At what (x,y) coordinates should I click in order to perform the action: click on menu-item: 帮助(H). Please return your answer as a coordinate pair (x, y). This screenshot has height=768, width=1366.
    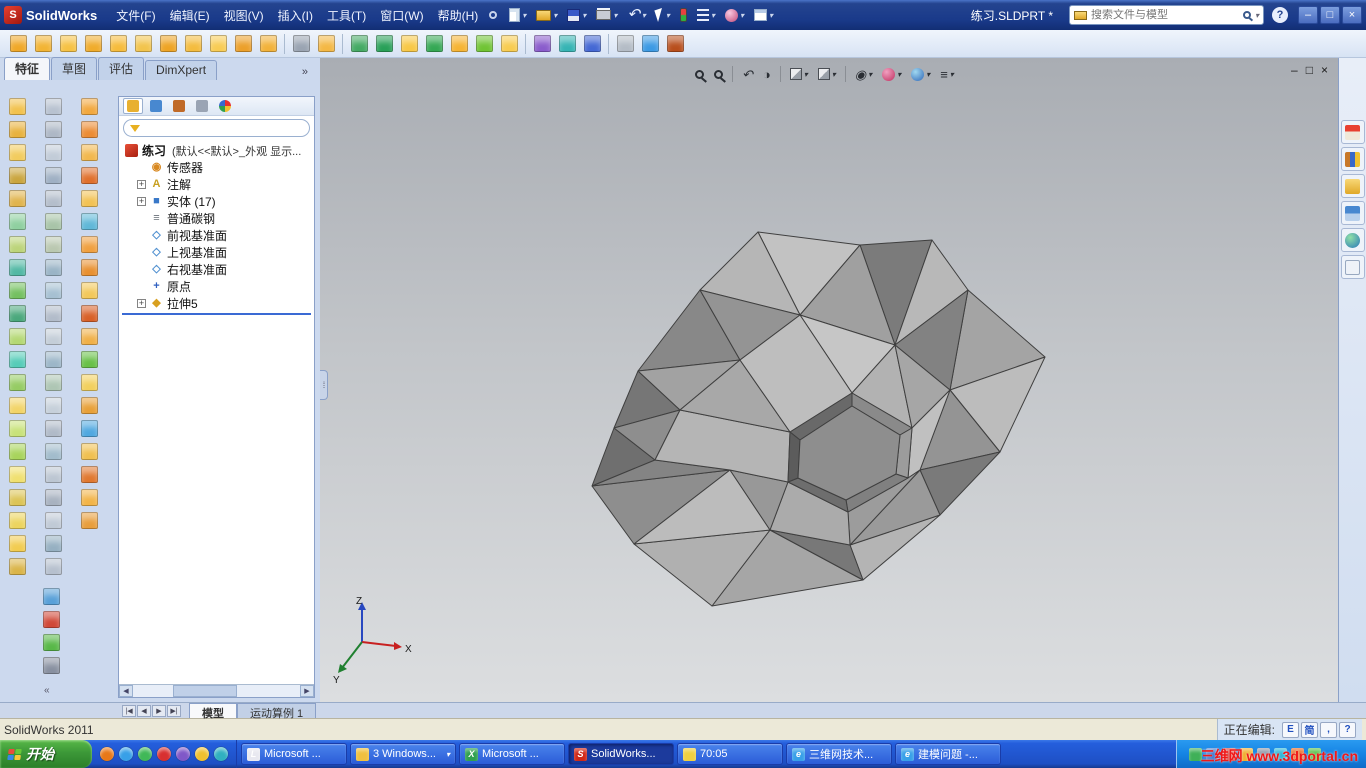
    Looking at the image, I should click on (458, 15).